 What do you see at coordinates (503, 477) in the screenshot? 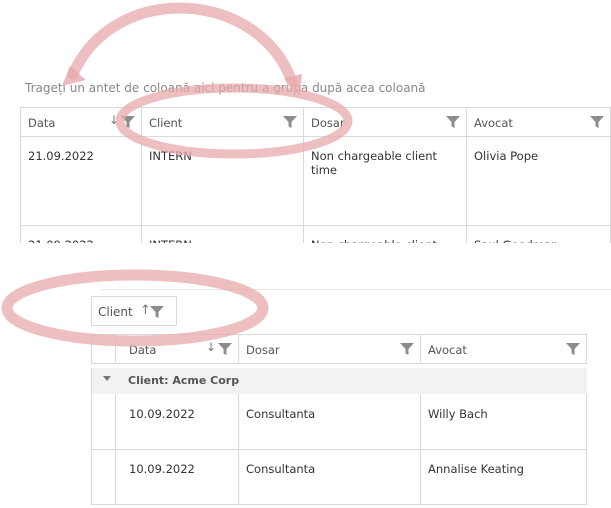
I see `table-cell-avocat: Annalise Keating` at bounding box center [503, 477].